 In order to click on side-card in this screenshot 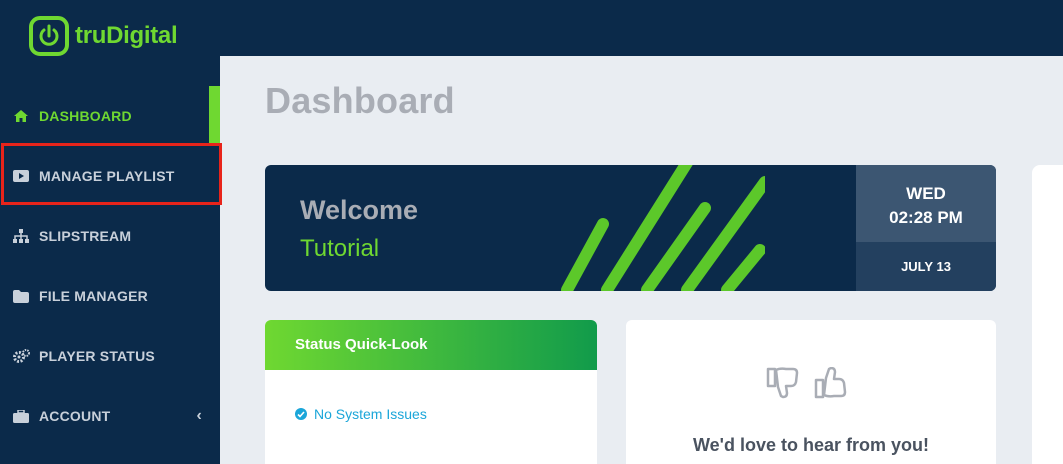, I will do `click(1047, 314)`.